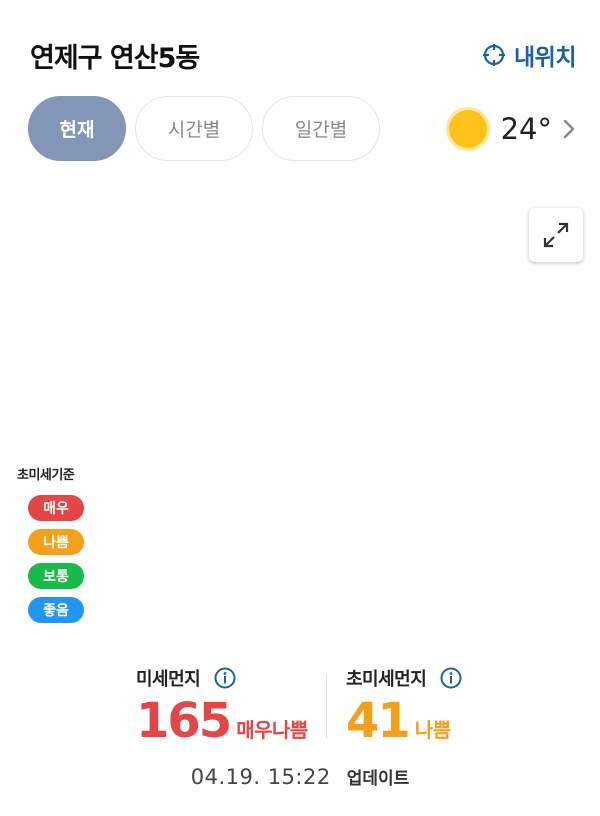 The width and height of the screenshot is (600, 816). I want to click on legend-bad: 나쁨, so click(56, 542).